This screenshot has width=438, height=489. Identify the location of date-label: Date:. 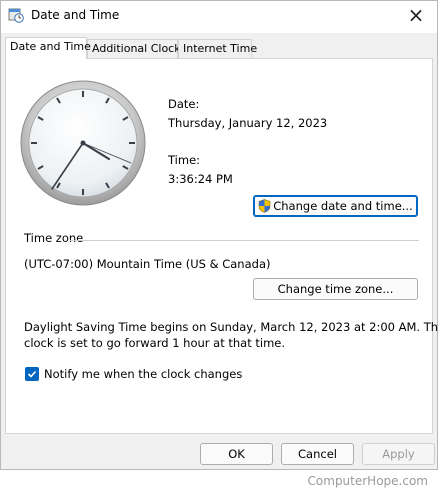
(184, 104).